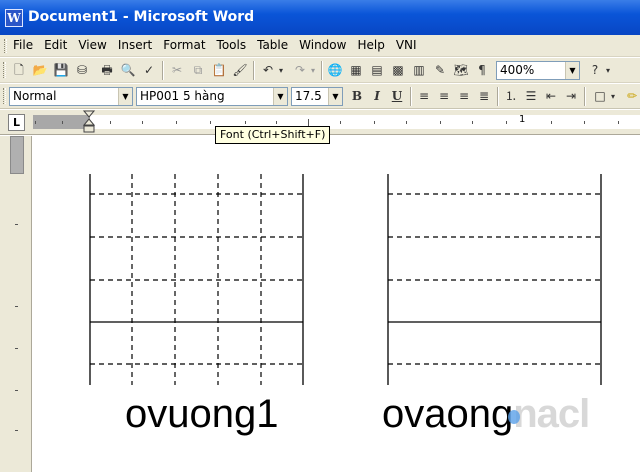 This screenshot has width=640, height=472. Describe the element at coordinates (273, 135) in the screenshot. I see `font-tooltip: Font (Ctrl+Shift+F)` at that location.